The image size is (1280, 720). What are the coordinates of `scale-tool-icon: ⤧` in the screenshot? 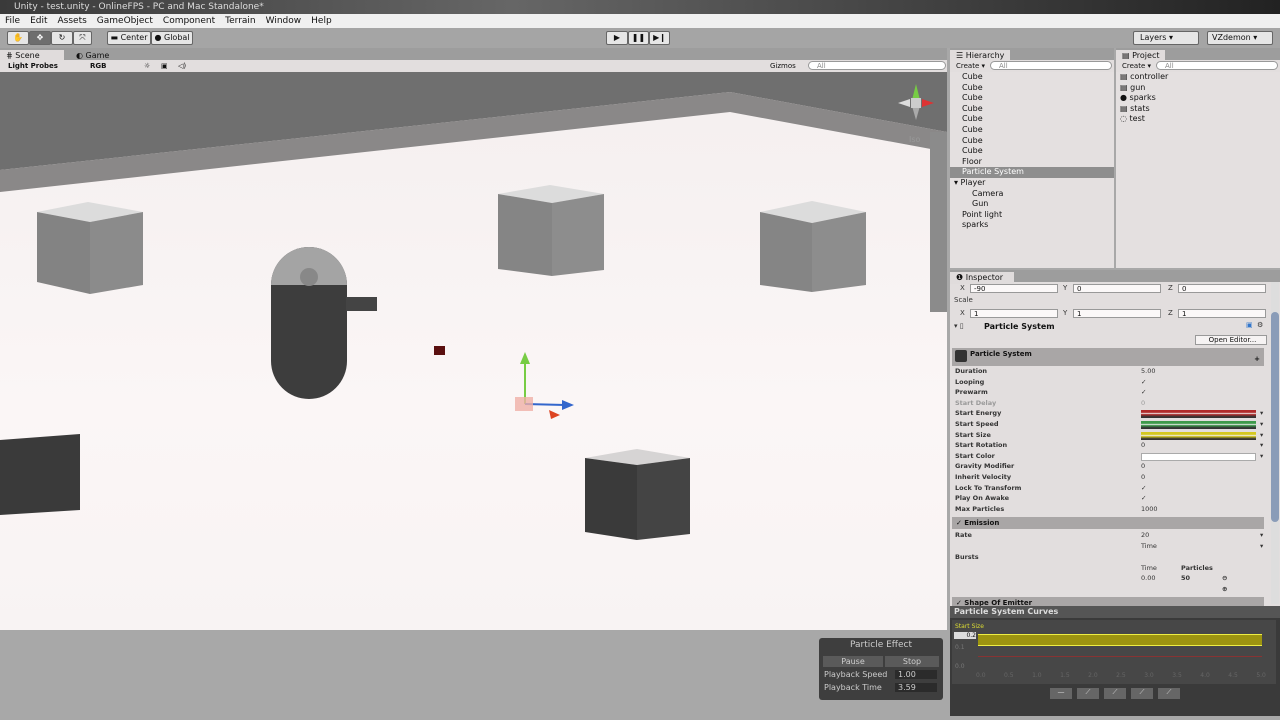 It's located at (82, 38).